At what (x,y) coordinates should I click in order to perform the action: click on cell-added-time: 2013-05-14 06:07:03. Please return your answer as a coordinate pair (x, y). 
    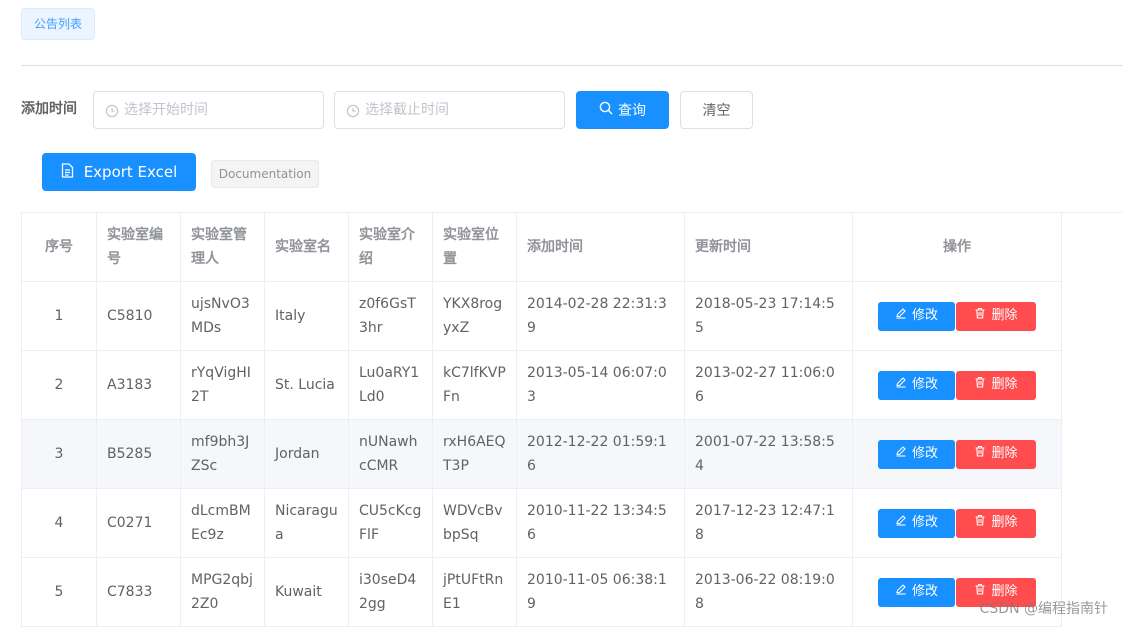
    Looking at the image, I should click on (600, 385).